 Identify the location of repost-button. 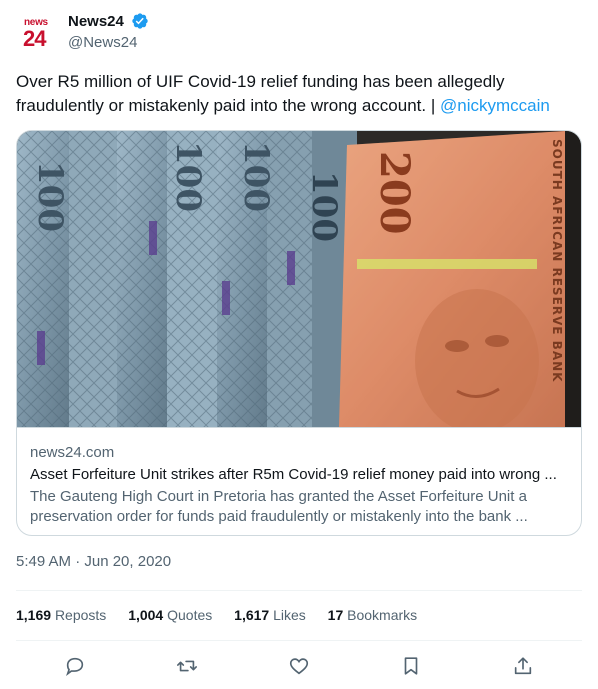
(187, 666).